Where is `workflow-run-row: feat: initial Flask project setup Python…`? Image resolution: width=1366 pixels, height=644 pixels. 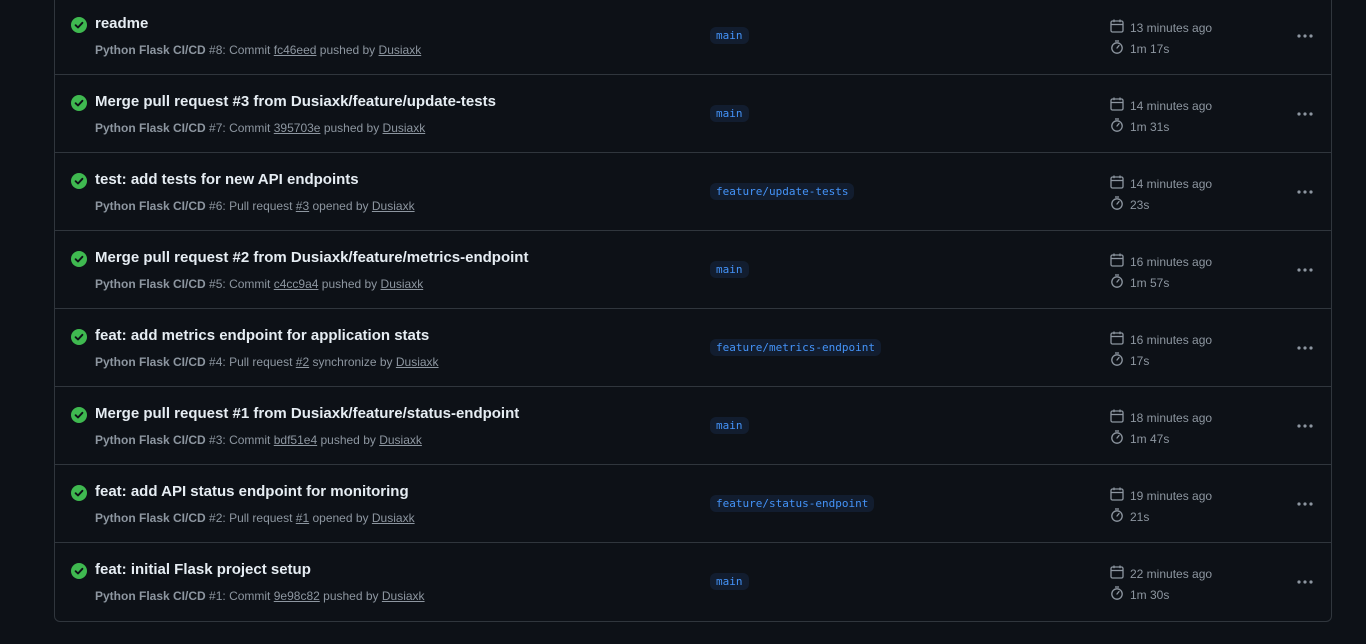 workflow-run-row: feat: initial Flask project setup Python… is located at coordinates (693, 582).